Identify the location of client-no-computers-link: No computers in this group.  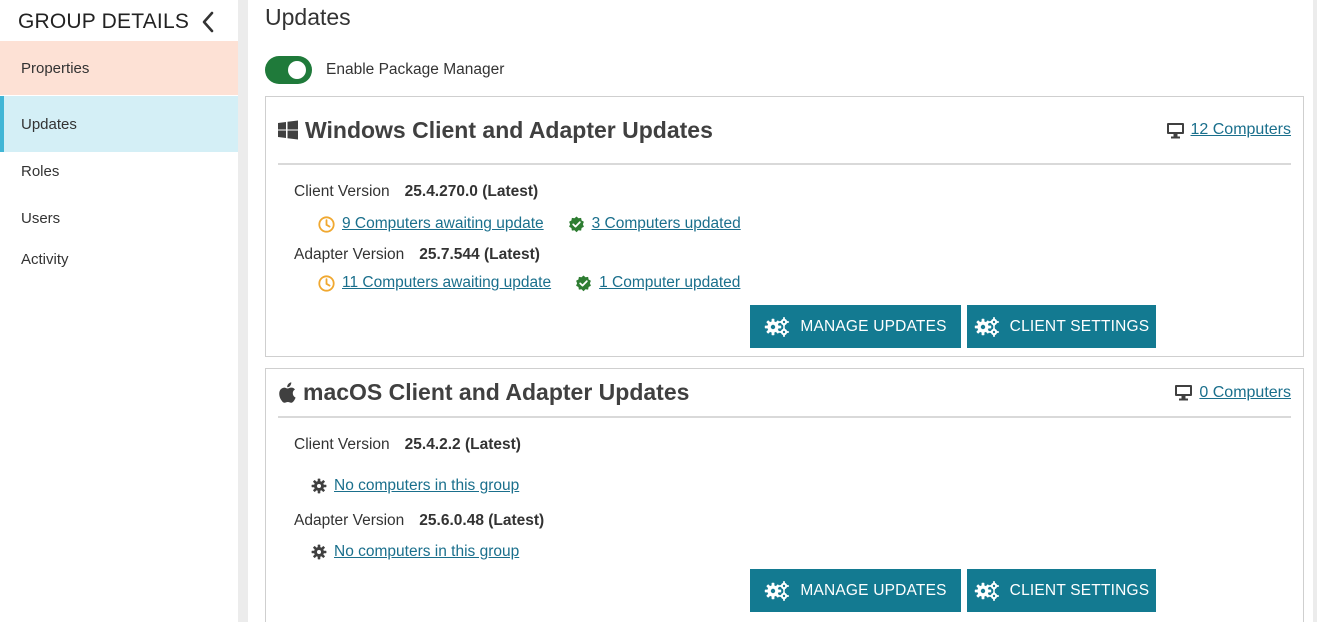
(415, 486).